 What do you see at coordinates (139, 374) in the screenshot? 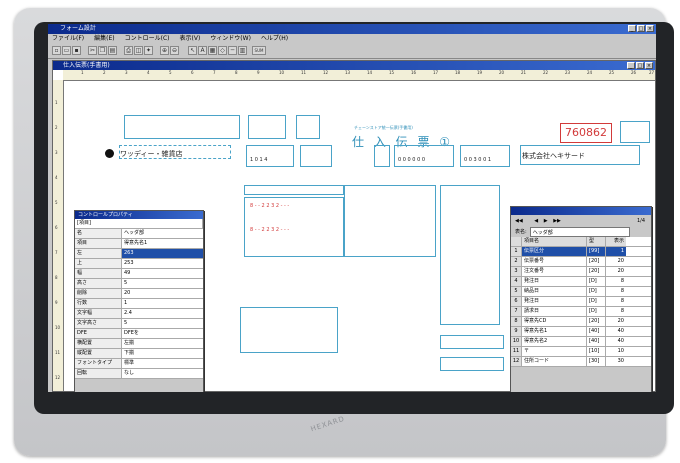
I see `property-row: 回転 なし` at bounding box center [139, 374].